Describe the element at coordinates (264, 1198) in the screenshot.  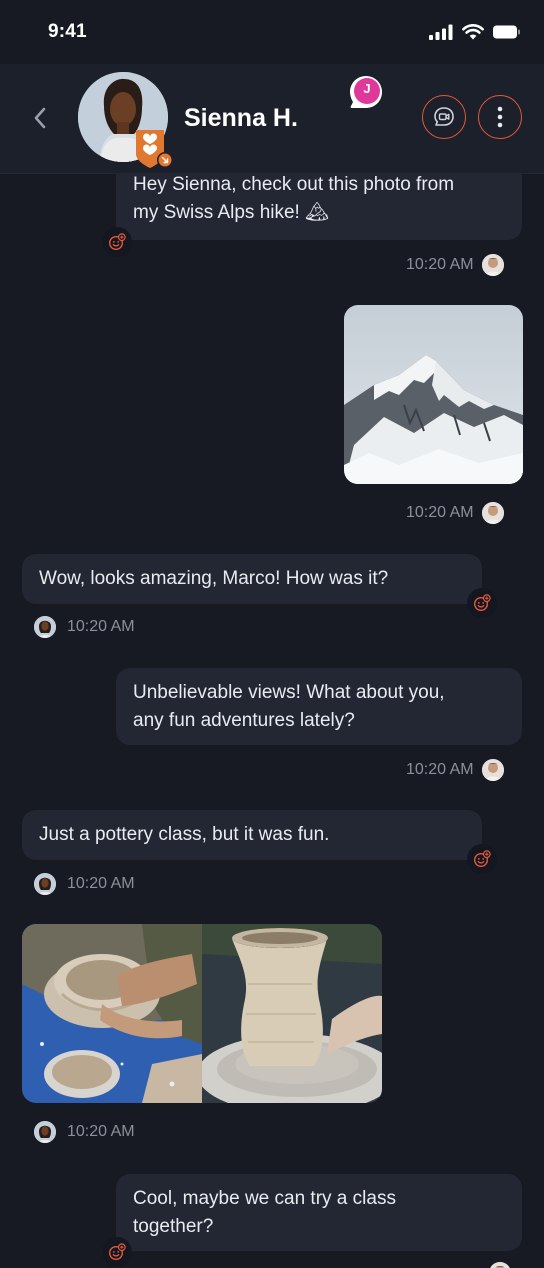
I see `message-text: Cool, maybe we can try a class` at that location.